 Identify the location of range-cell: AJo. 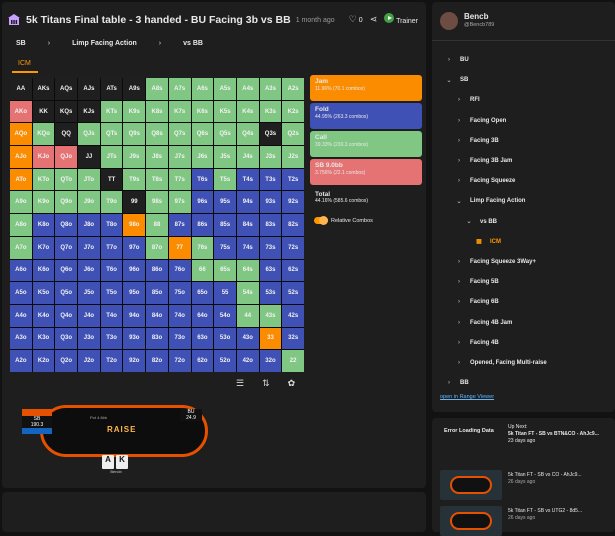
(21, 157).